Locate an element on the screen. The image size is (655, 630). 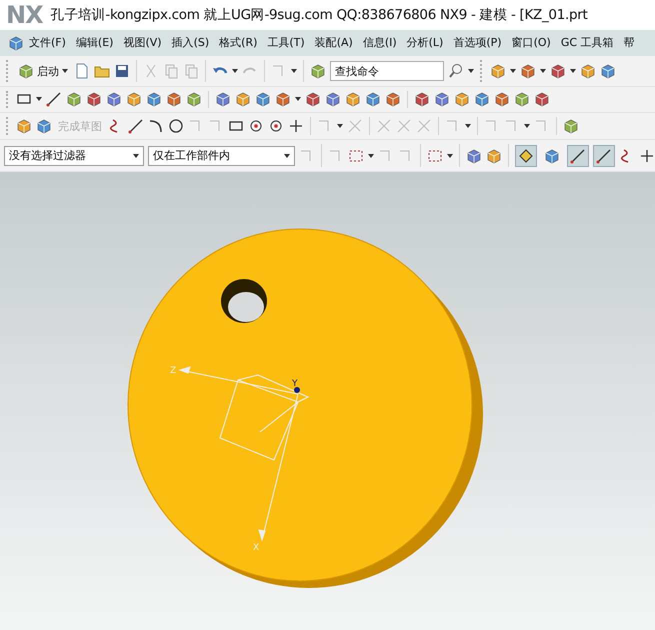
filter-dropdown: 没有选择过滤器 is located at coordinates (74, 156).